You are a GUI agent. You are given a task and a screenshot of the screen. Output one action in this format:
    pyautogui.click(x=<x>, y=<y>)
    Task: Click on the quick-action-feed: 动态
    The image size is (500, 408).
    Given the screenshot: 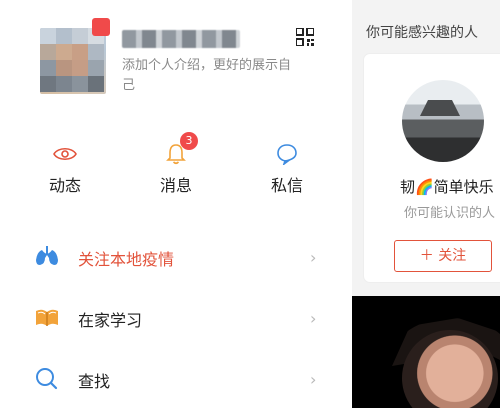 What is the action you would take?
    pyautogui.click(x=65, y=169)
    